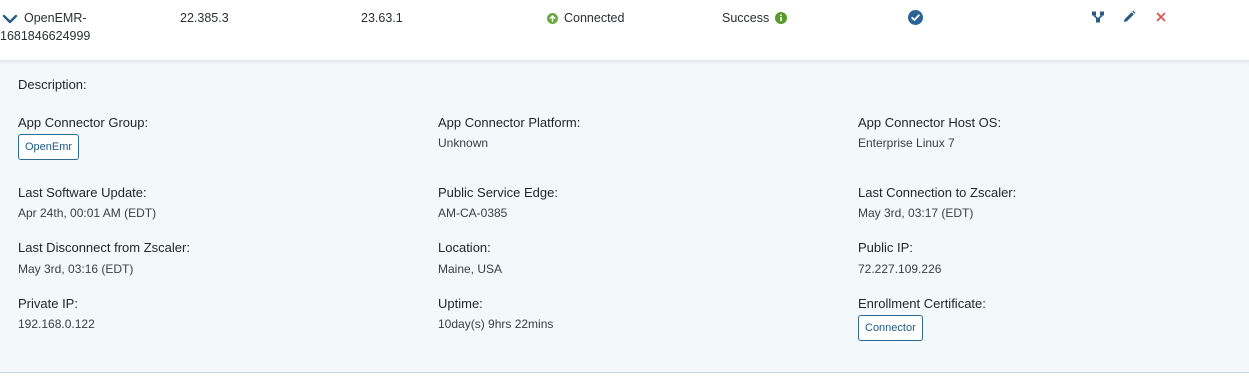 The width and height of the screenshot is (1249, 378). What do you see at coordinates (781, 18) in the screenshot?
I see `info-icon` at bounding box center [781, 18].